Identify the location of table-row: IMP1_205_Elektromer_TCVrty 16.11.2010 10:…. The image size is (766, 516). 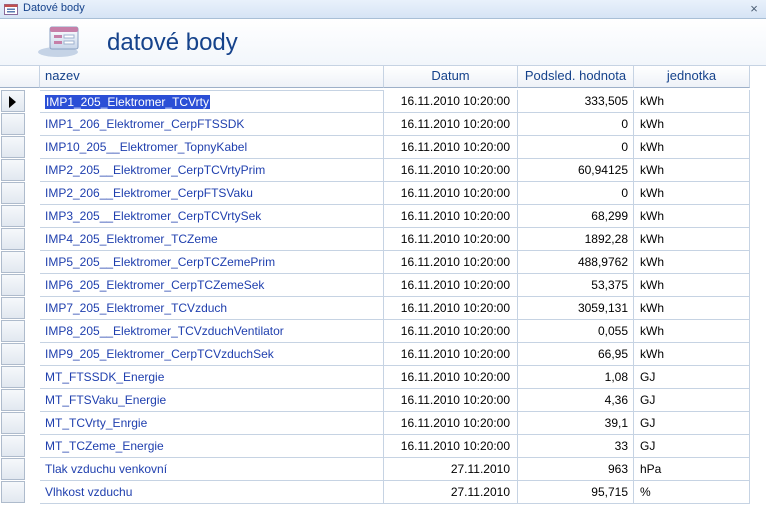
(383, 101).